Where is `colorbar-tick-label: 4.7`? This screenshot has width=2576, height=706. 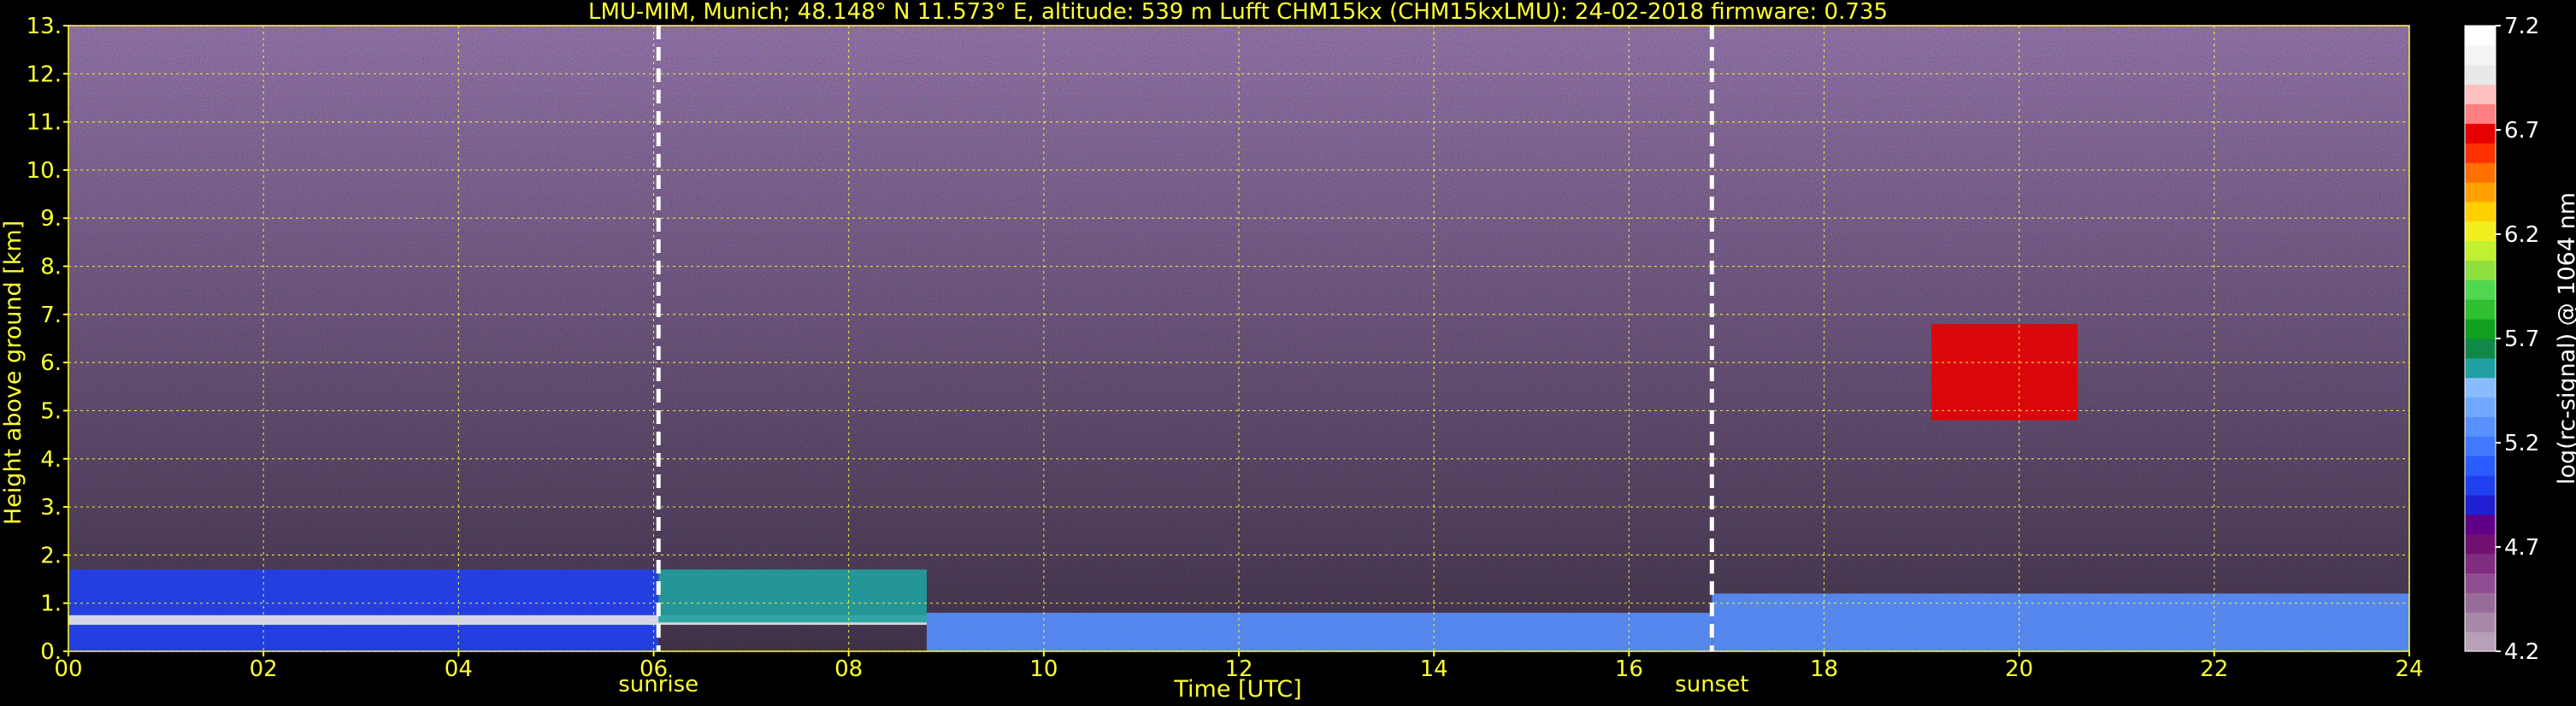
colorbar-tick-label: 4.7 is located at coordinates (2521, 548).